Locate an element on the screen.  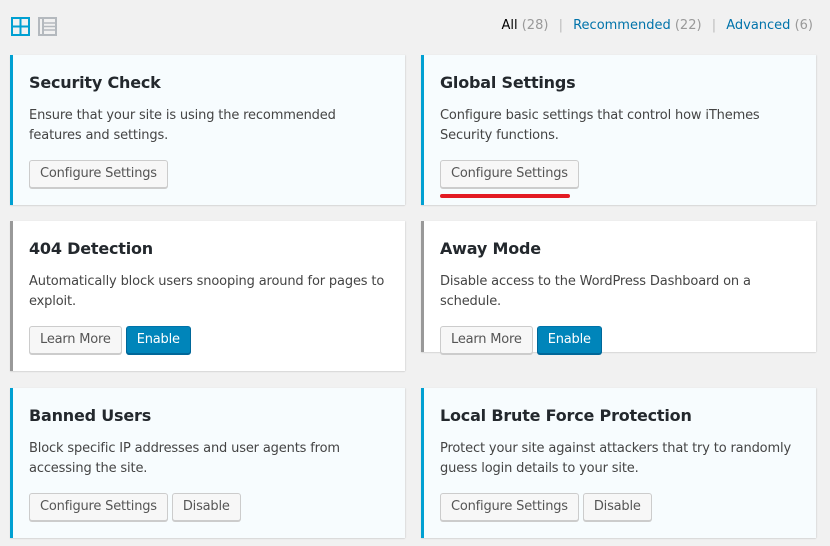
module-title: Global Settings is located at coordinates (508, 82).